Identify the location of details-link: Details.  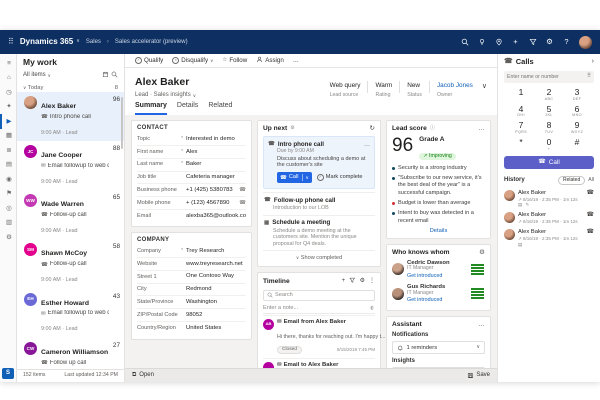
(438, 231).